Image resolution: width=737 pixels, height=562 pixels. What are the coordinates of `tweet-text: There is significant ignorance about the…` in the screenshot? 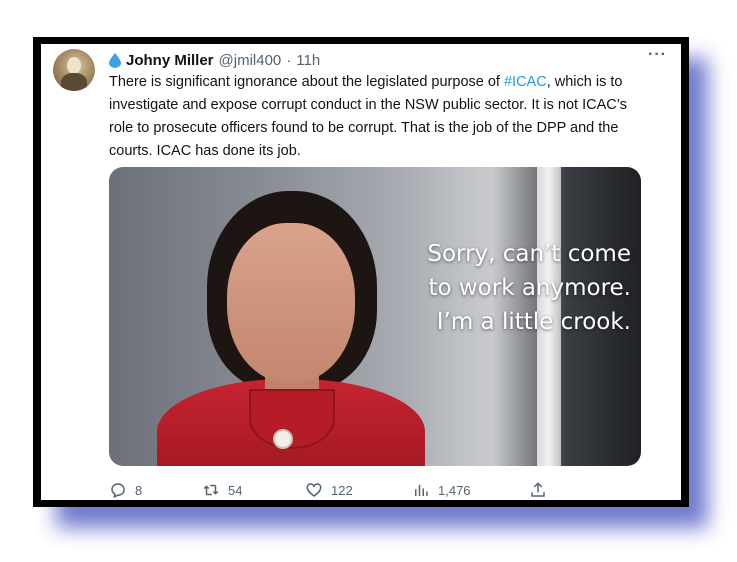 It's located at (379, 117).